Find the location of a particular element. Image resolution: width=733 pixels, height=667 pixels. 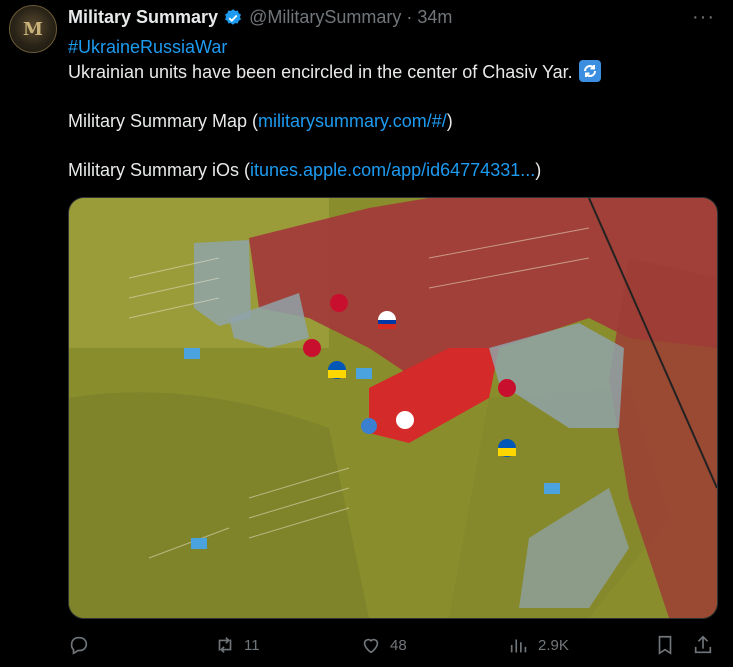

reply-button is located at coordinates (83, 645).